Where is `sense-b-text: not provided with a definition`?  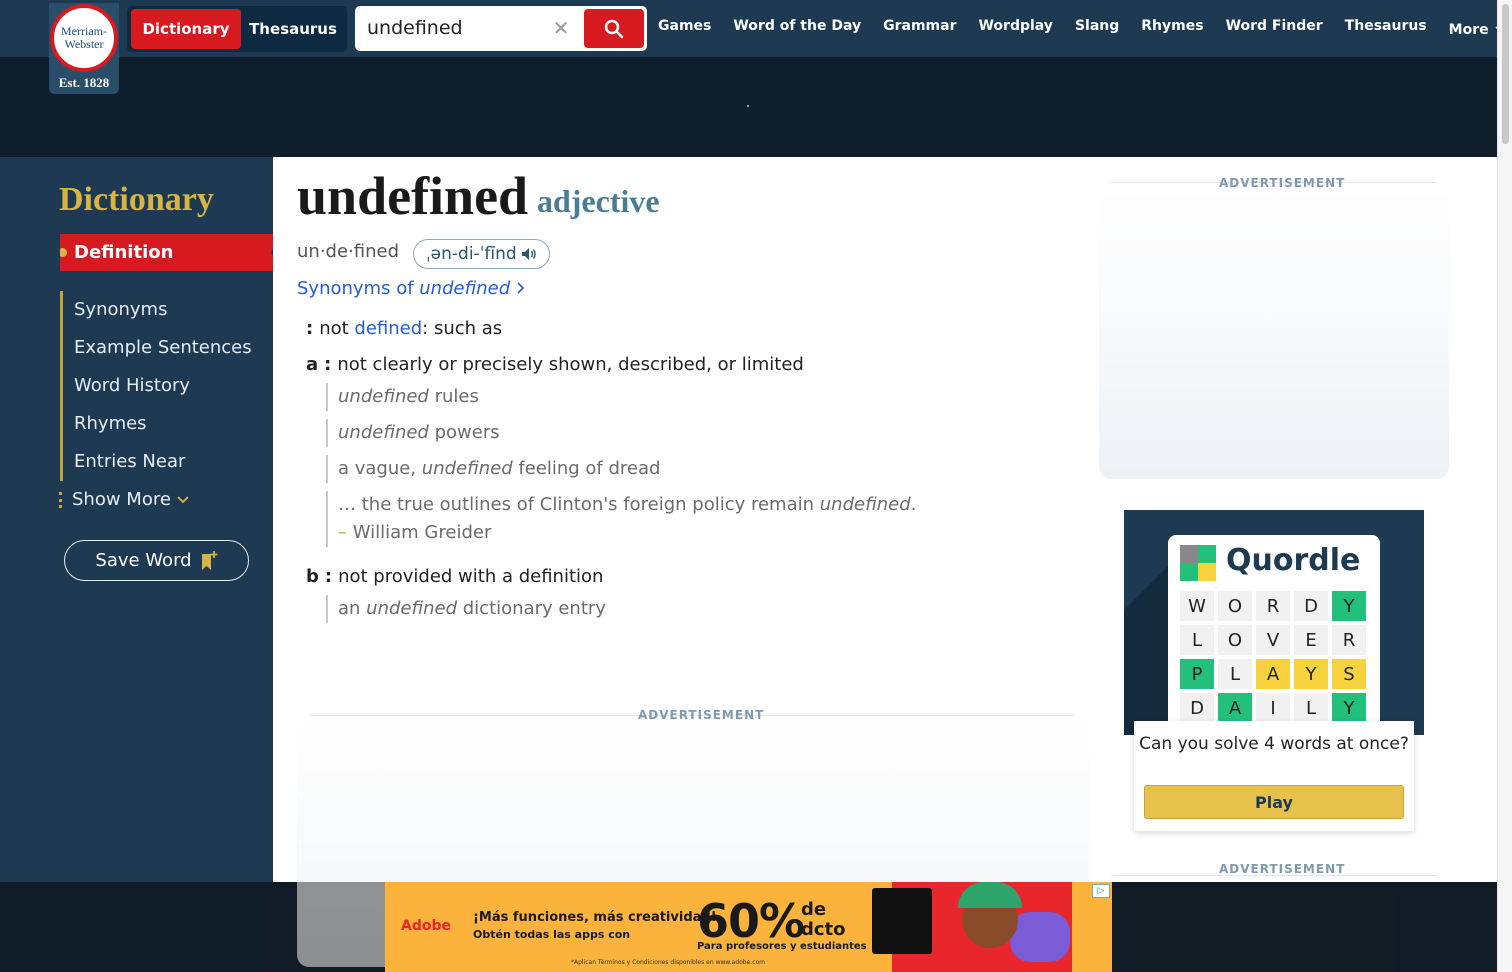 sense-b-text: not provided with a definition is located at coordinates (471, 576).